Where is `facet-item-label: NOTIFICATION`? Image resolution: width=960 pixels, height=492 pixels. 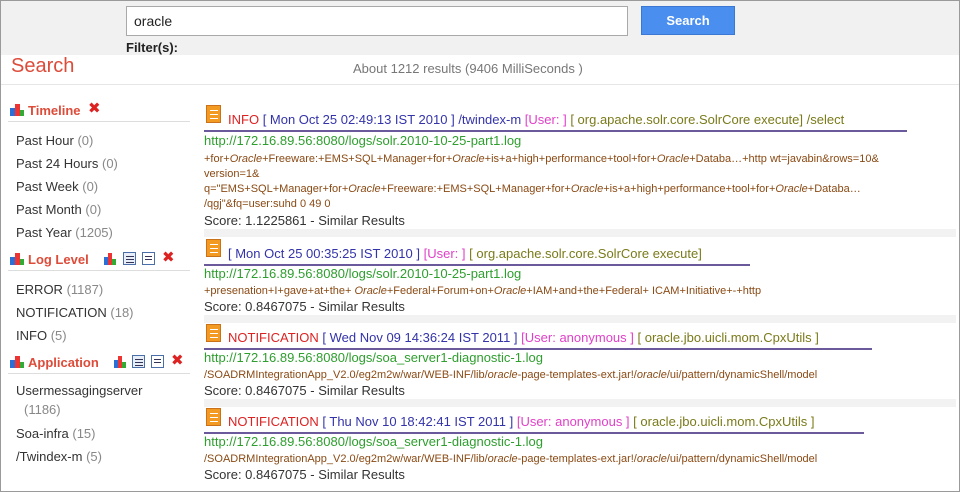
facet-item-label: NOTIFICATION is located at coordinates (61, 312).